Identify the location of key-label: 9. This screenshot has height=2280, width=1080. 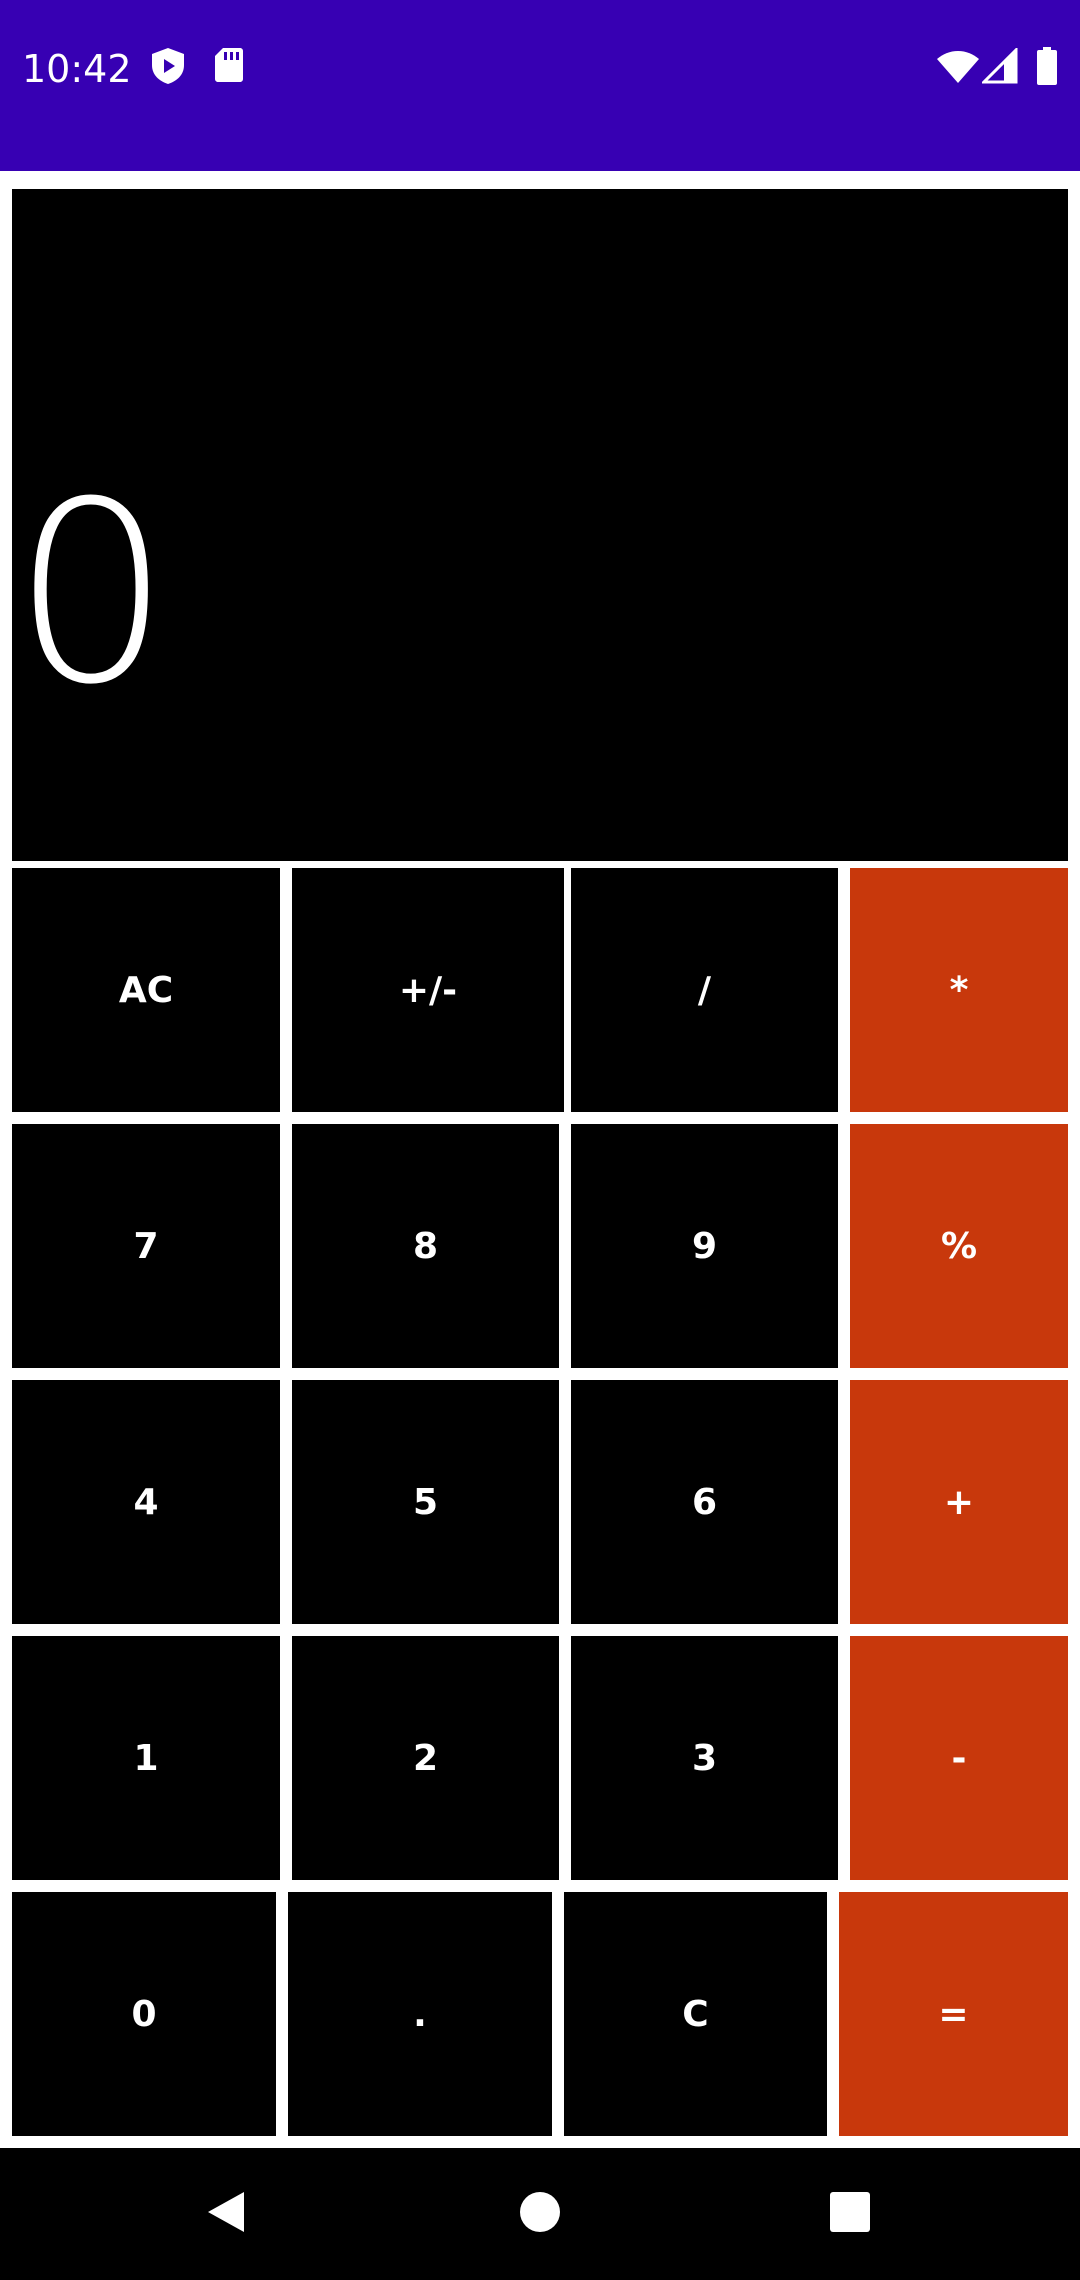
(704, 1246).